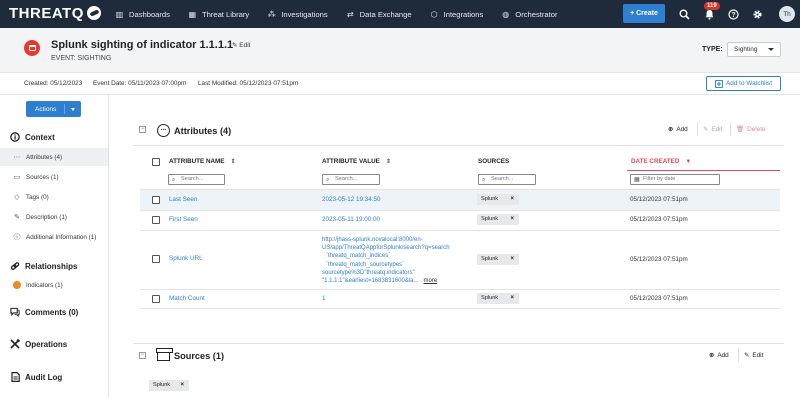 Image resolution: width=800 pixels, height=397 pixels. I want to click on ellipsis-icon: ···, so click(163, 130).